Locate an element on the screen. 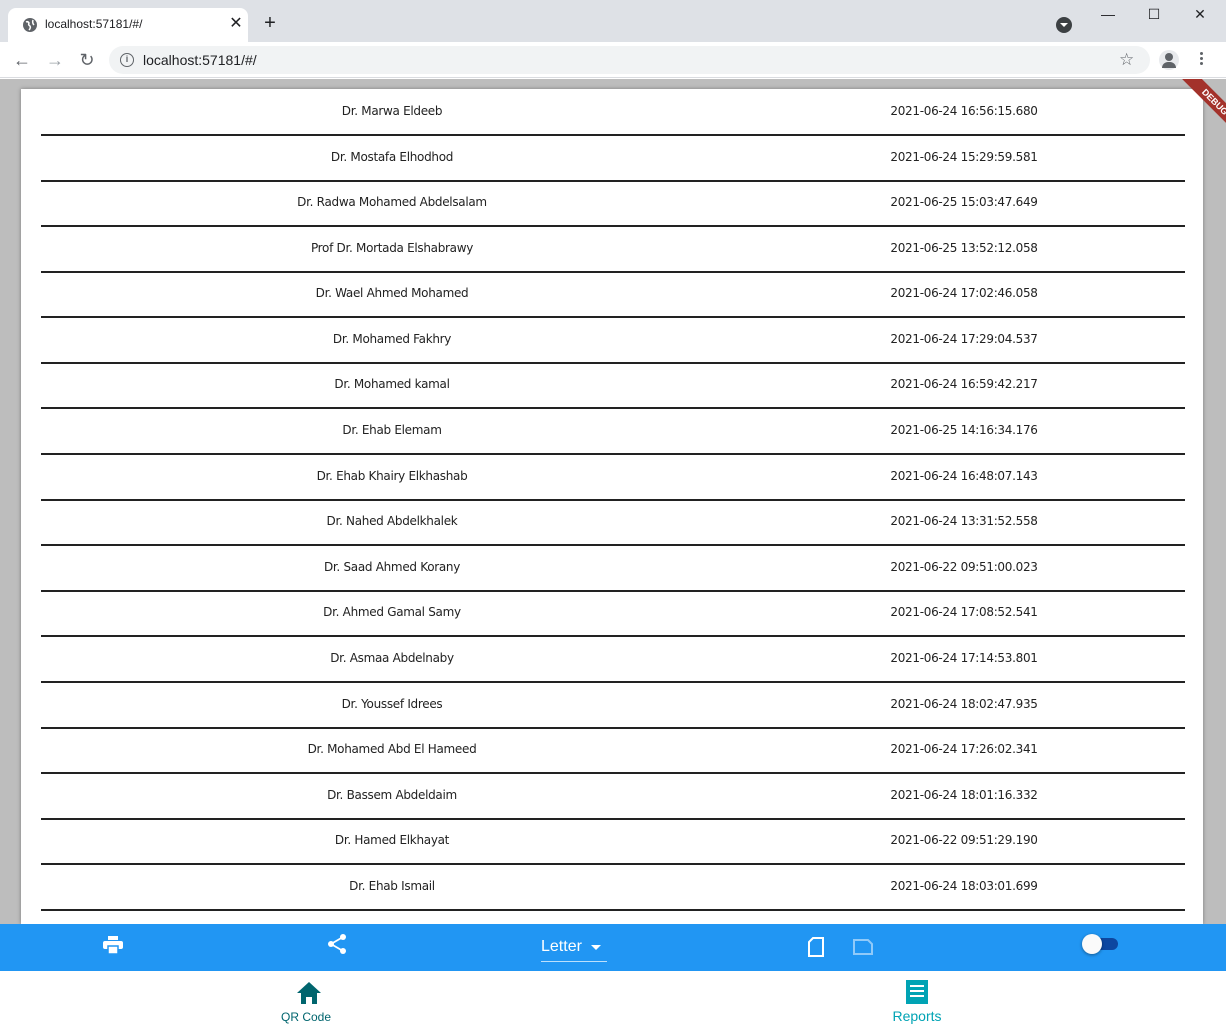 This screenshot has height=1033, width=1226. timestamp: 2021-06-25 13:52:12.058 is located at coordinates (964, 248).